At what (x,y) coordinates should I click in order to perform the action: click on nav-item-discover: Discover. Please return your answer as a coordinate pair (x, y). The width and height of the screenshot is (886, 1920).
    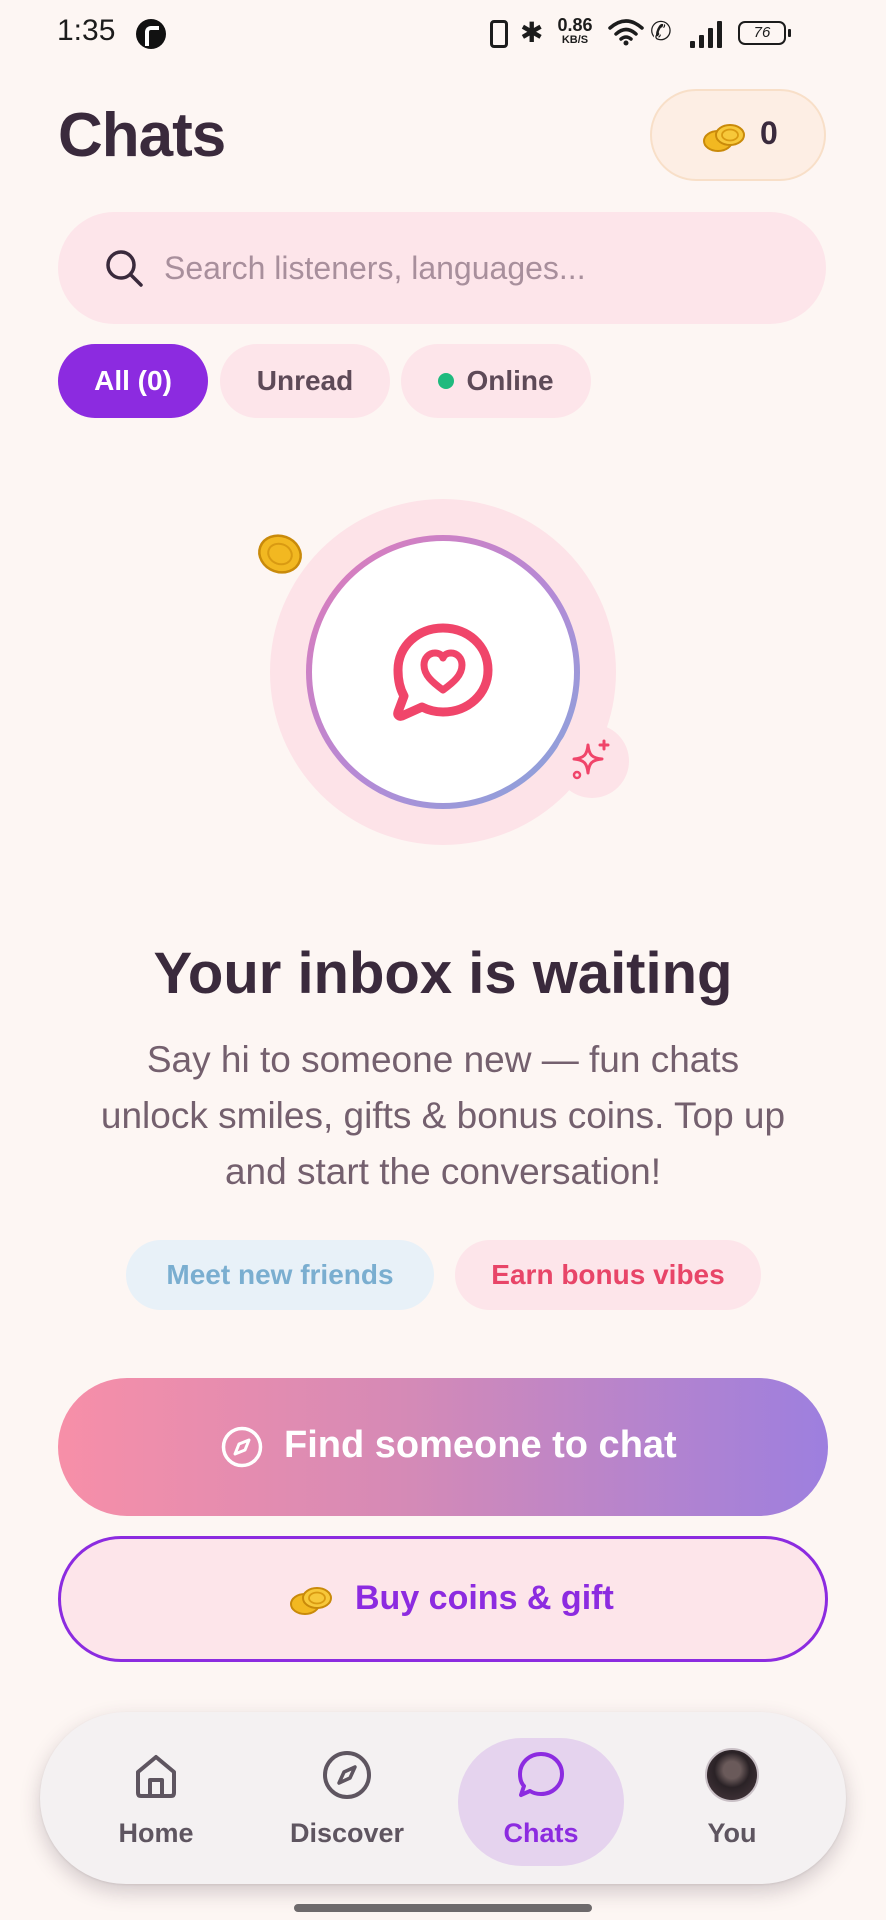
    Looking at the image, I should click on (347, 1798).